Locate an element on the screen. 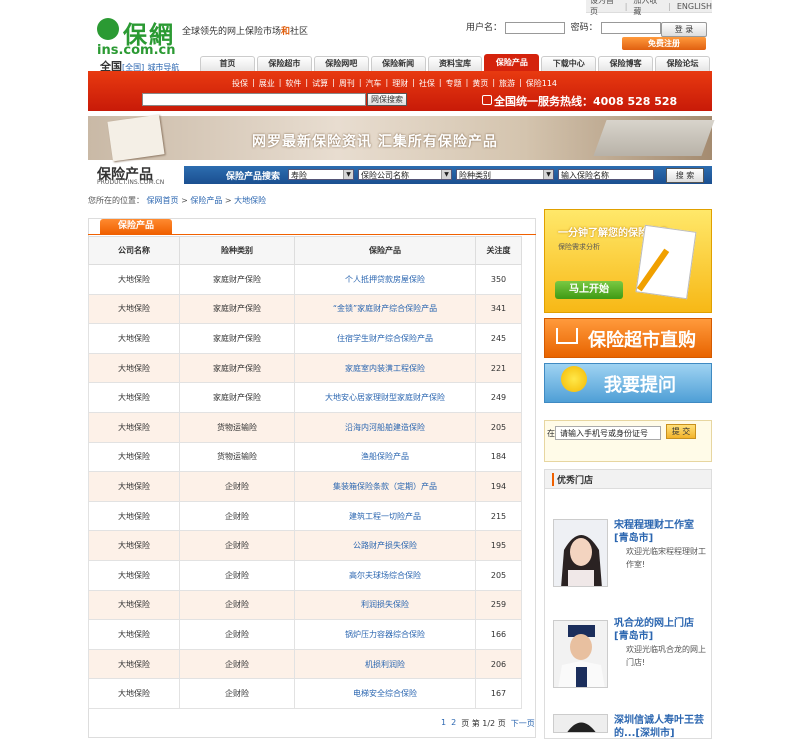  table-row: 大地保险 企财险 利润损失保险 259 is located at coordinates (305, 605).